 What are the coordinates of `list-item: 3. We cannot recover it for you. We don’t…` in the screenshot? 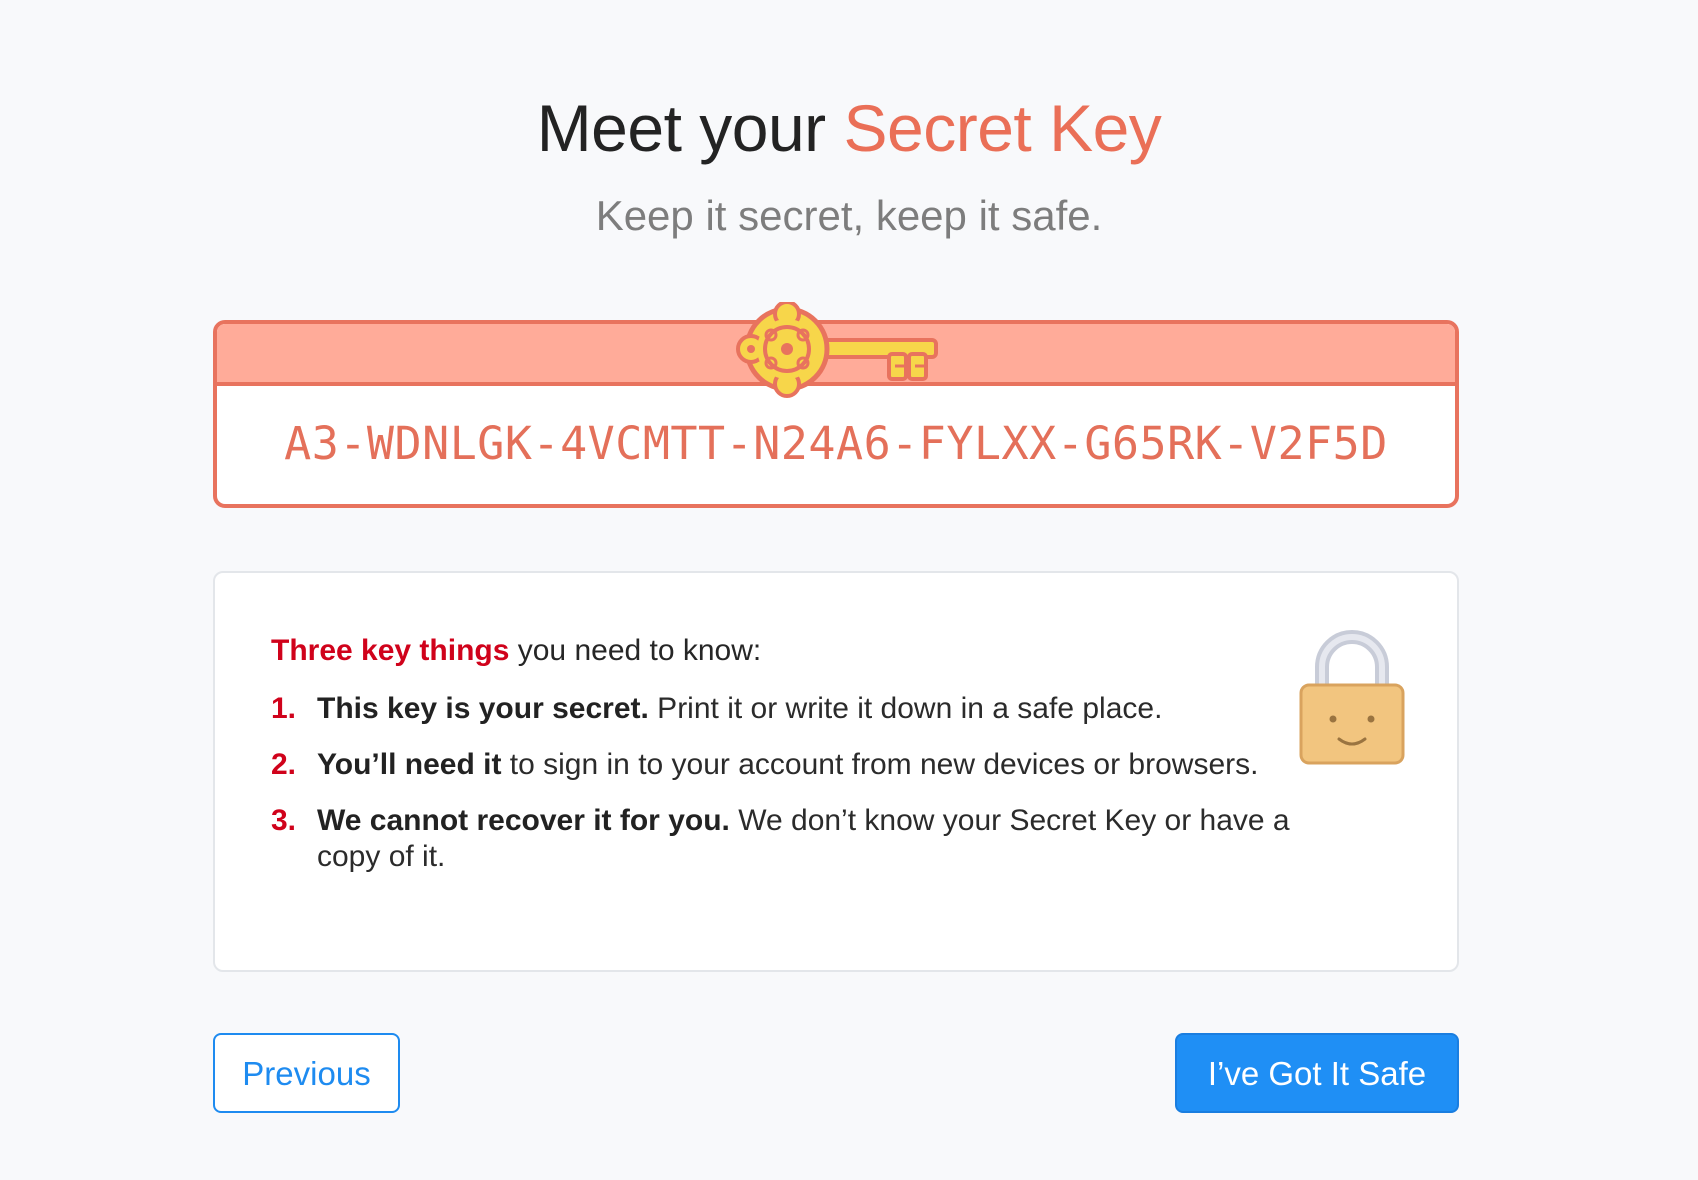 It's located at (796, 839).